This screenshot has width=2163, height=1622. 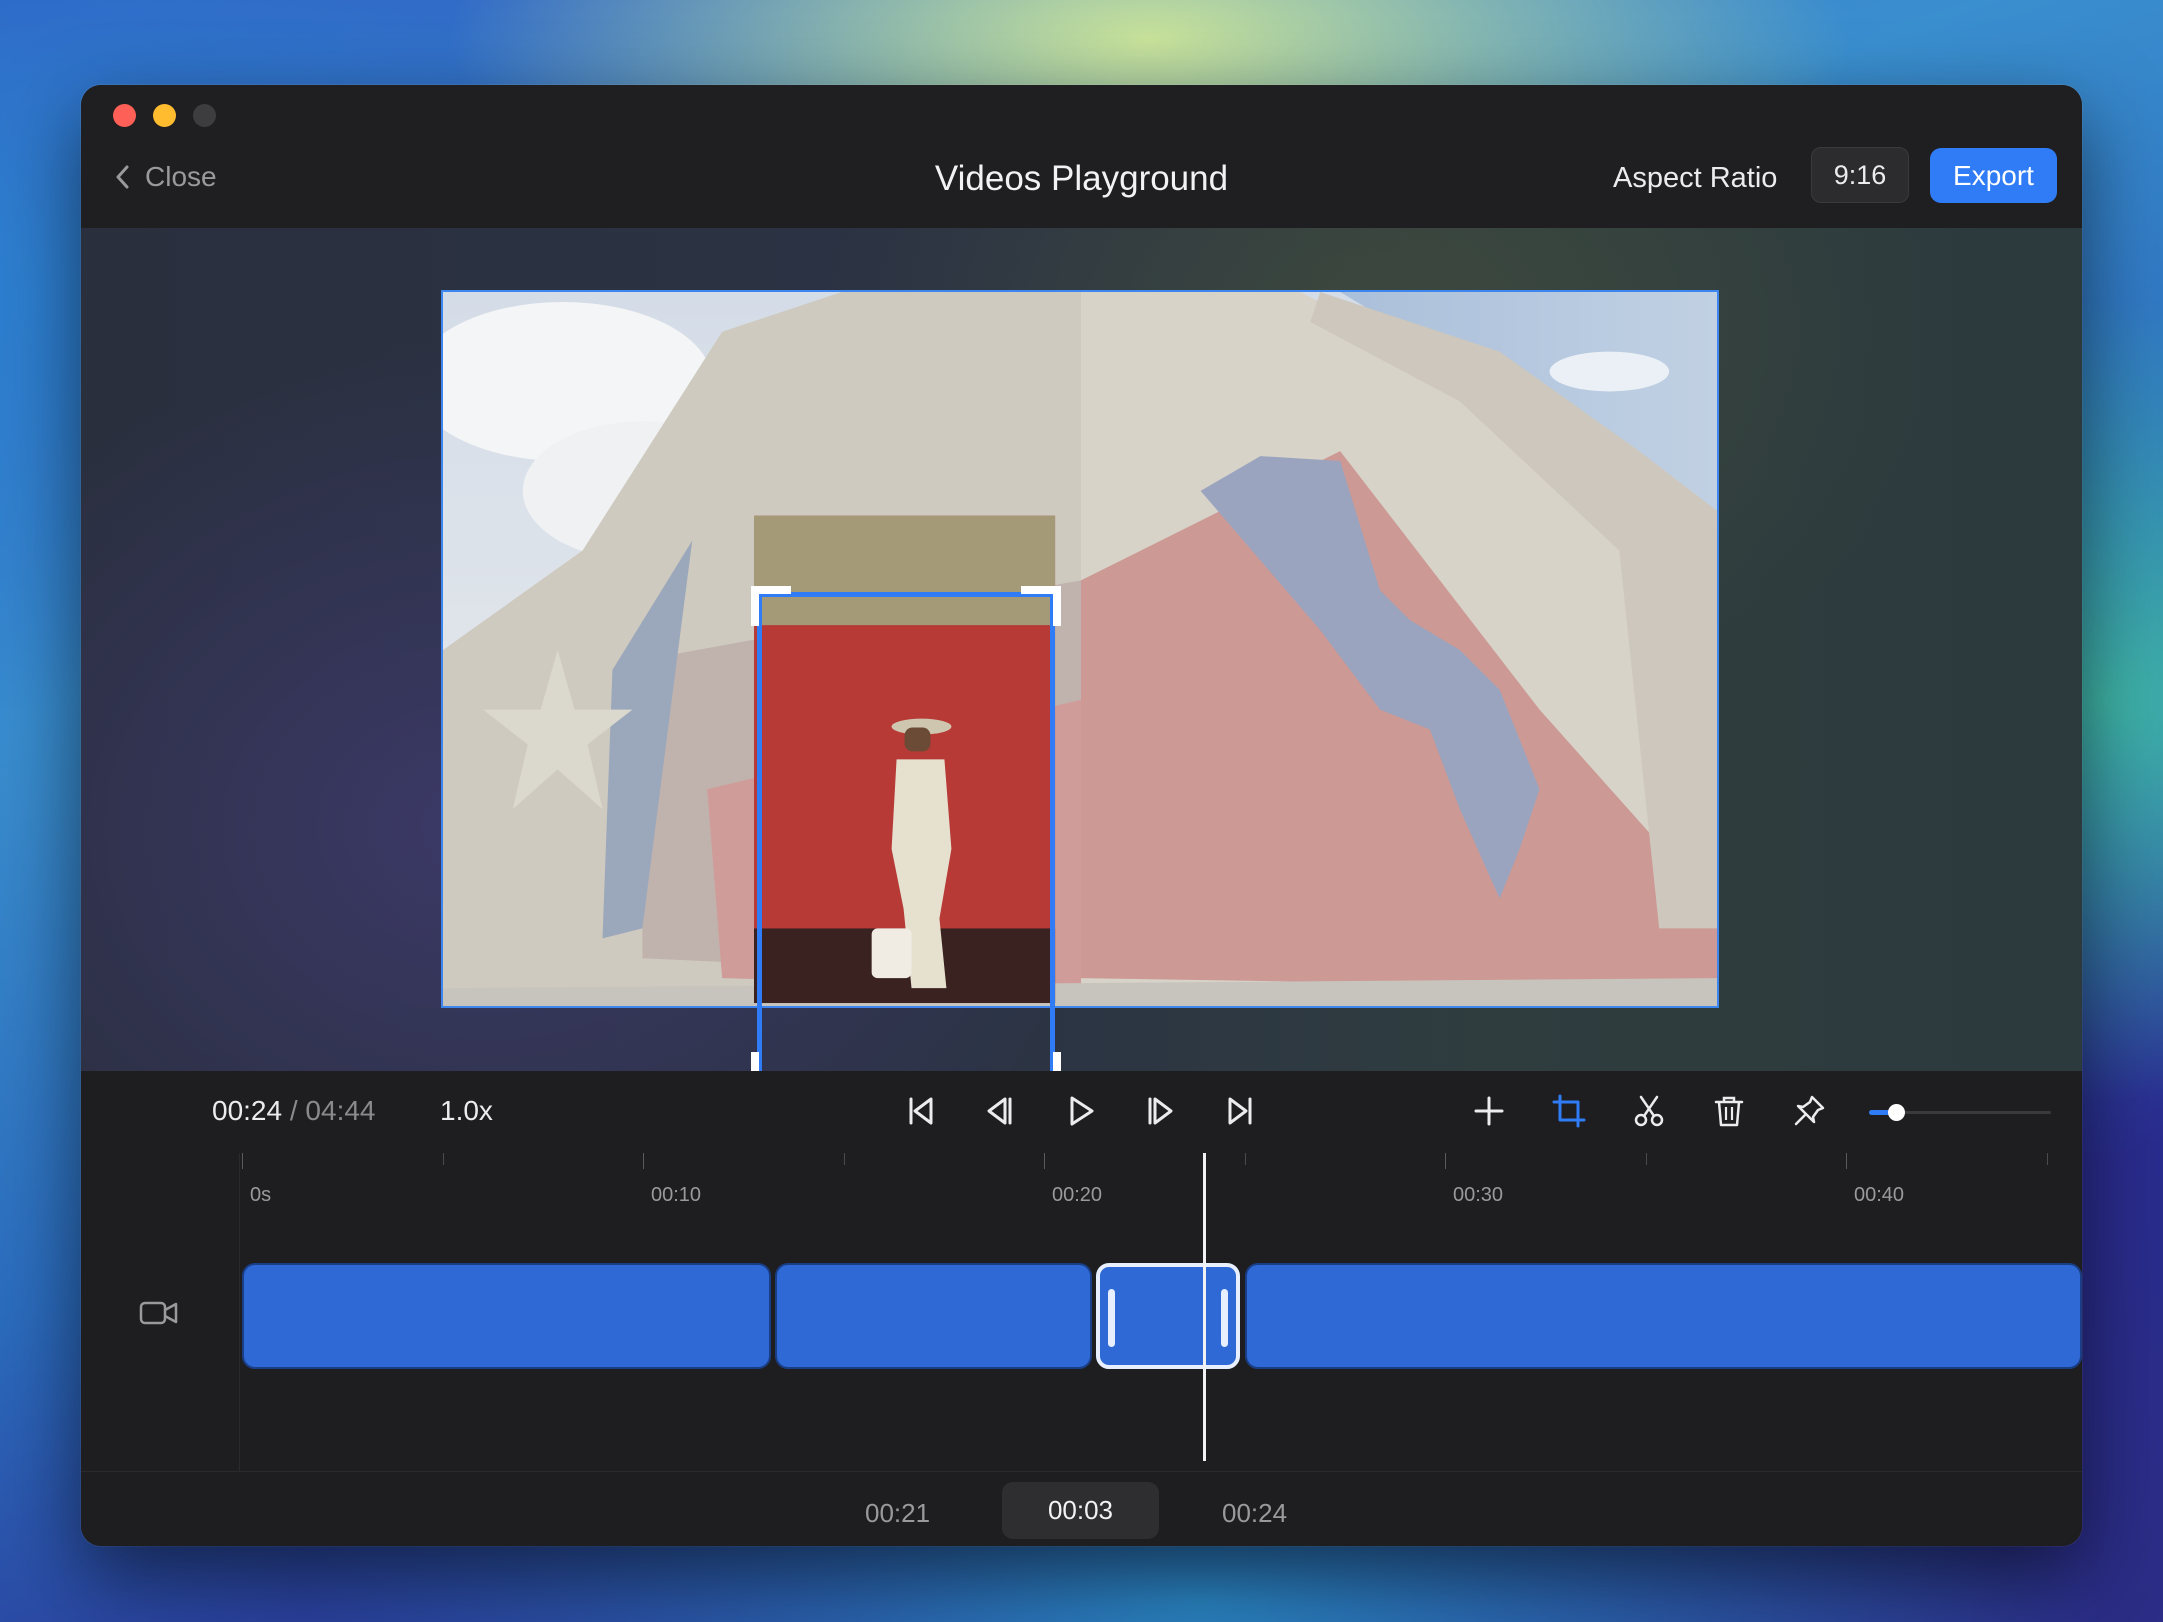 I want to click on pin-icon, so click(x=1809, y=1111).